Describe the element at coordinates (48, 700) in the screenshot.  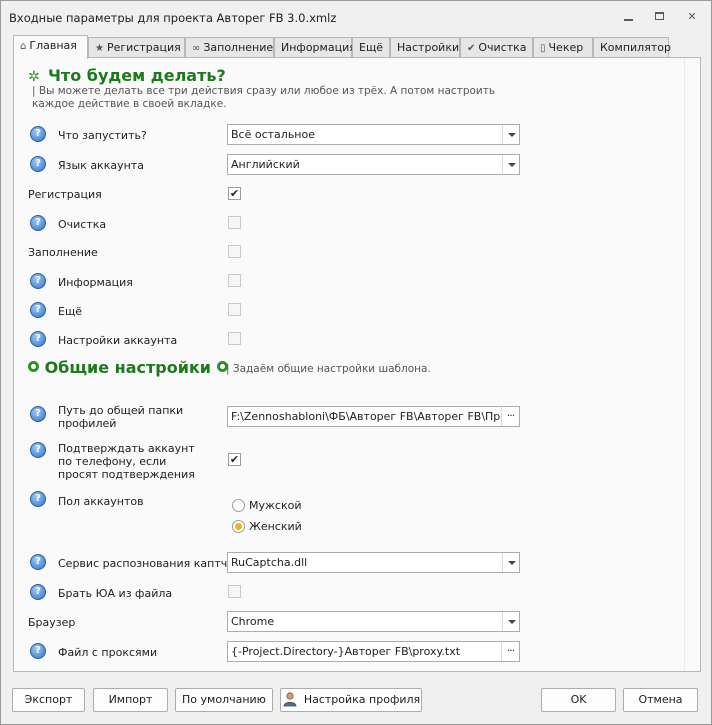
I see `export-button: Экспорт` at that location.